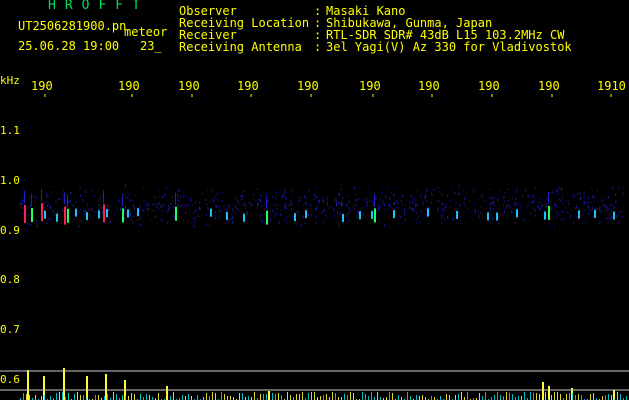  I want to click on time-tick-marks, so click(328, 95).